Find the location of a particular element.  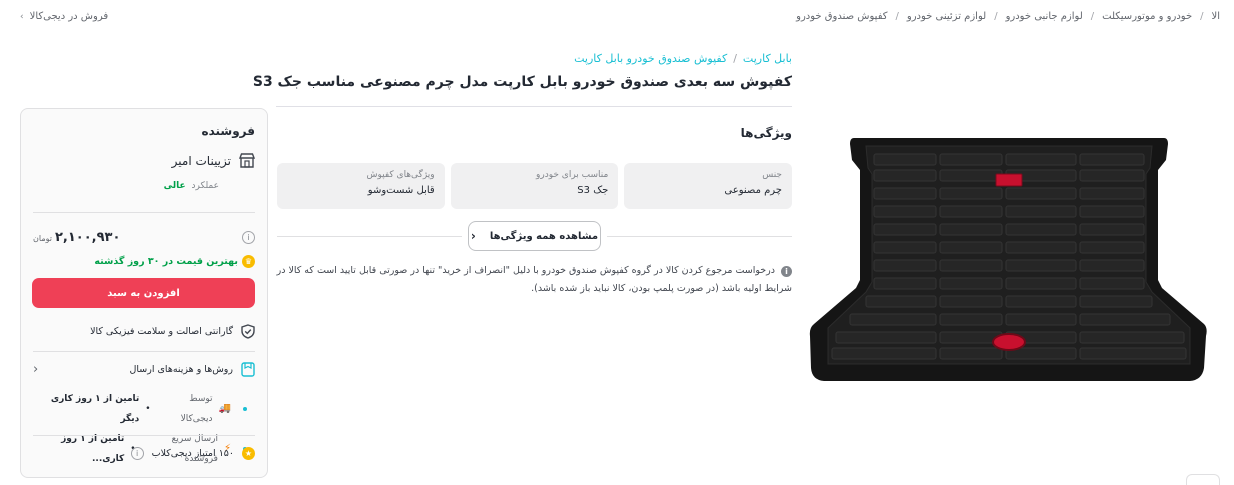

see-all-features-button: مشاهده همه ویژگی‌ها › is located at coordinates (534, 236).